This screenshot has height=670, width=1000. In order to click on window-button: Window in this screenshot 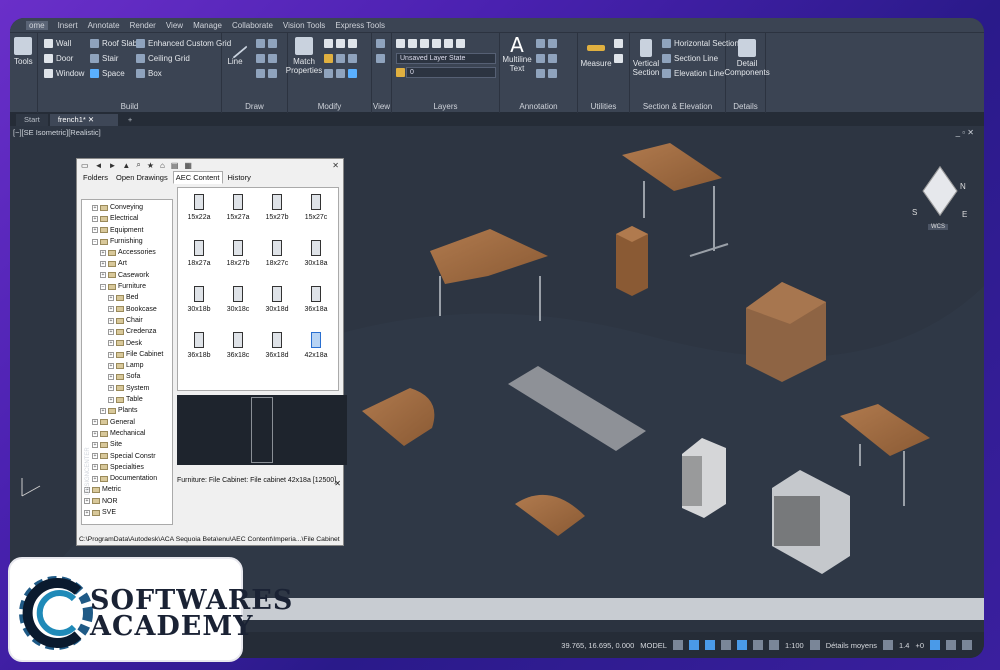, I will do `click(64, 73)`.